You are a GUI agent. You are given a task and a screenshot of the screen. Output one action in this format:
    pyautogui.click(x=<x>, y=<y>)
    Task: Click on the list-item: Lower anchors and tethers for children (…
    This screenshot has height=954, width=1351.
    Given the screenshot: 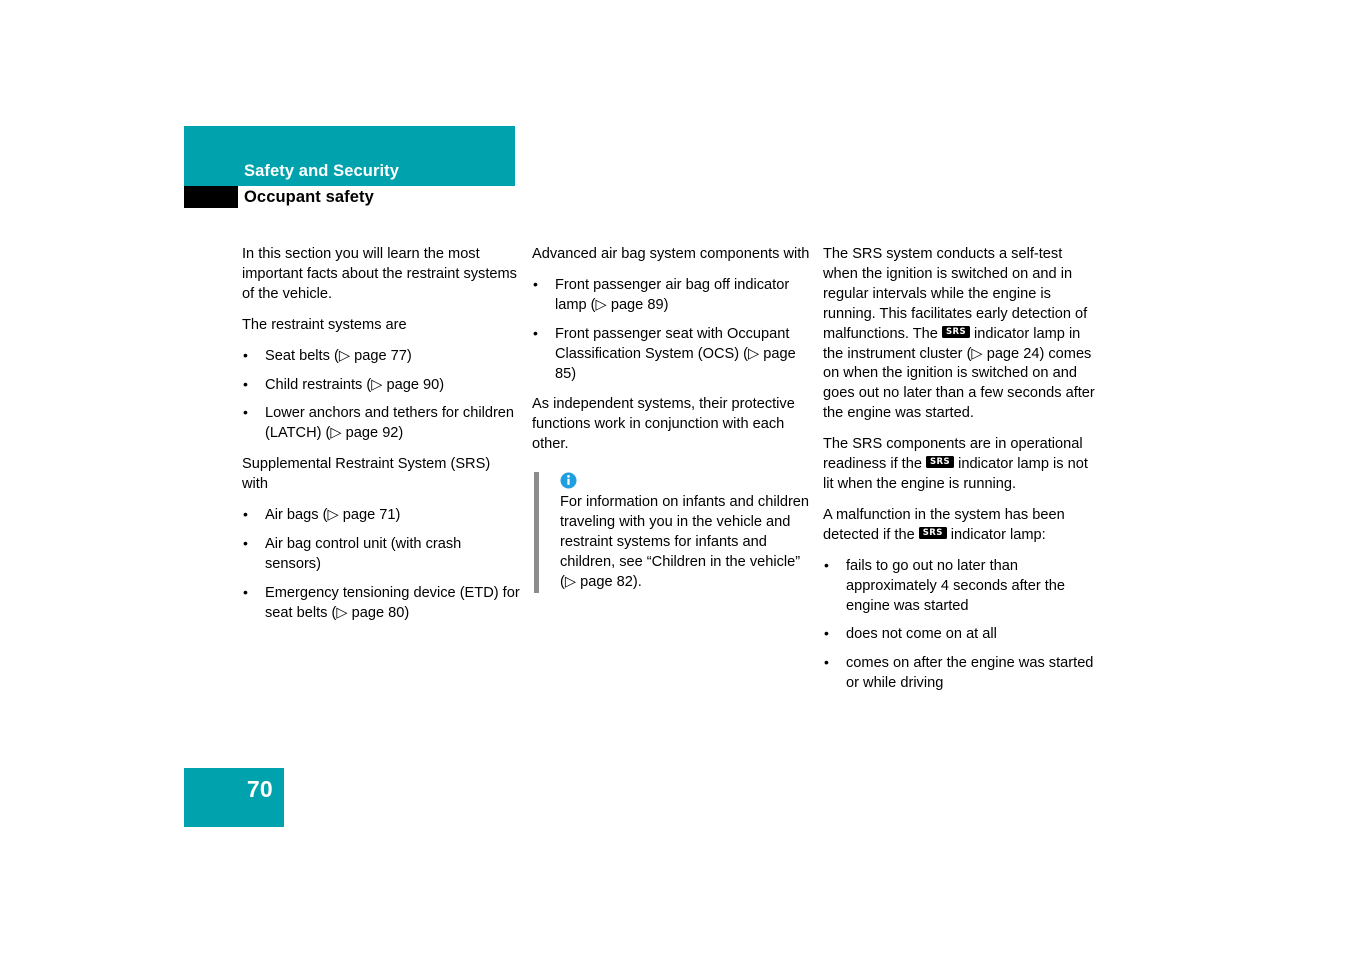 What is the action you would take?
    pyautogui.click(x=381, y=423)
    